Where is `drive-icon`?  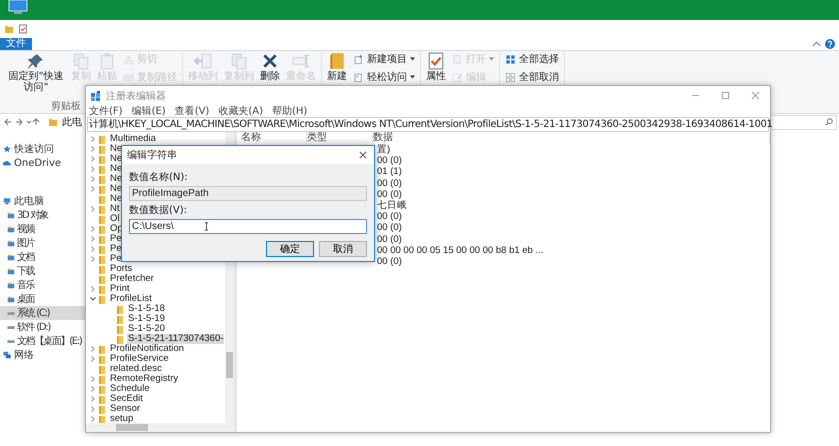
drive-icon is located at coordinates (11, 327).